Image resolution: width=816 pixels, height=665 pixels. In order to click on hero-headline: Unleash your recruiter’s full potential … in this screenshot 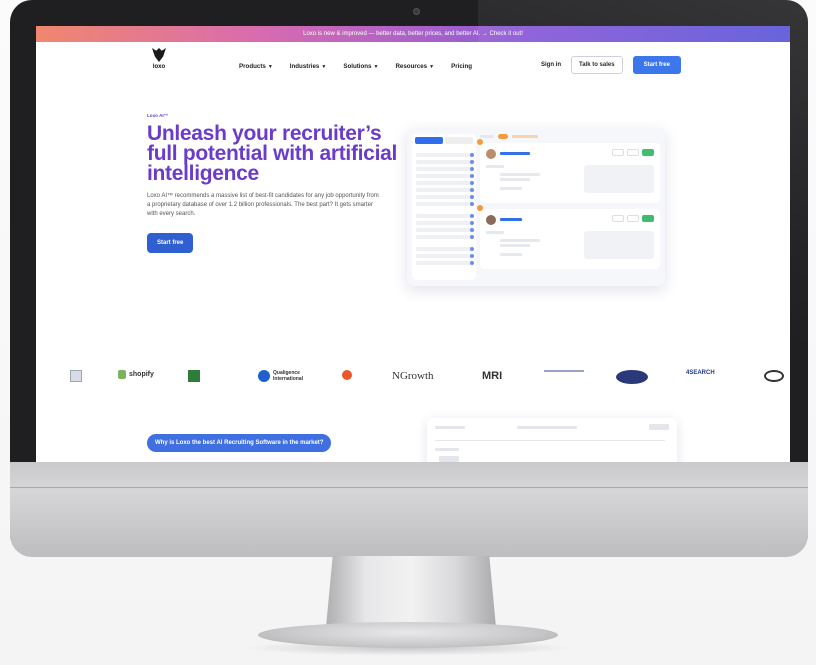, I will do `click(272, 153)`.